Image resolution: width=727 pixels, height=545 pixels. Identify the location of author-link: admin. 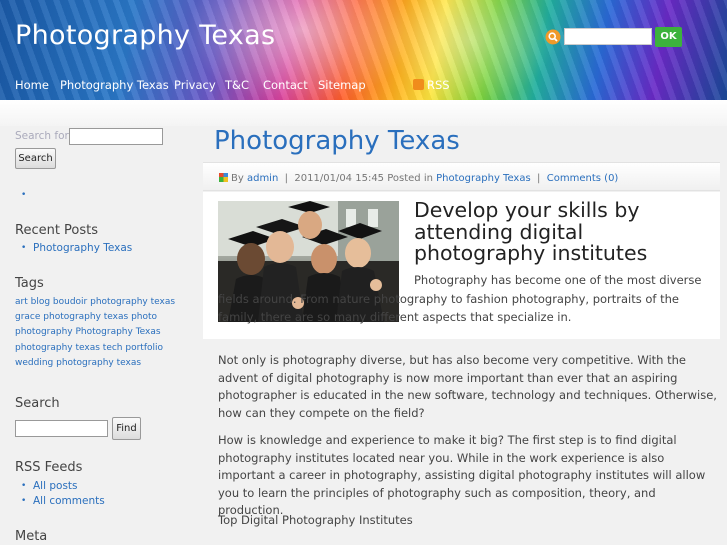
(262, 178).